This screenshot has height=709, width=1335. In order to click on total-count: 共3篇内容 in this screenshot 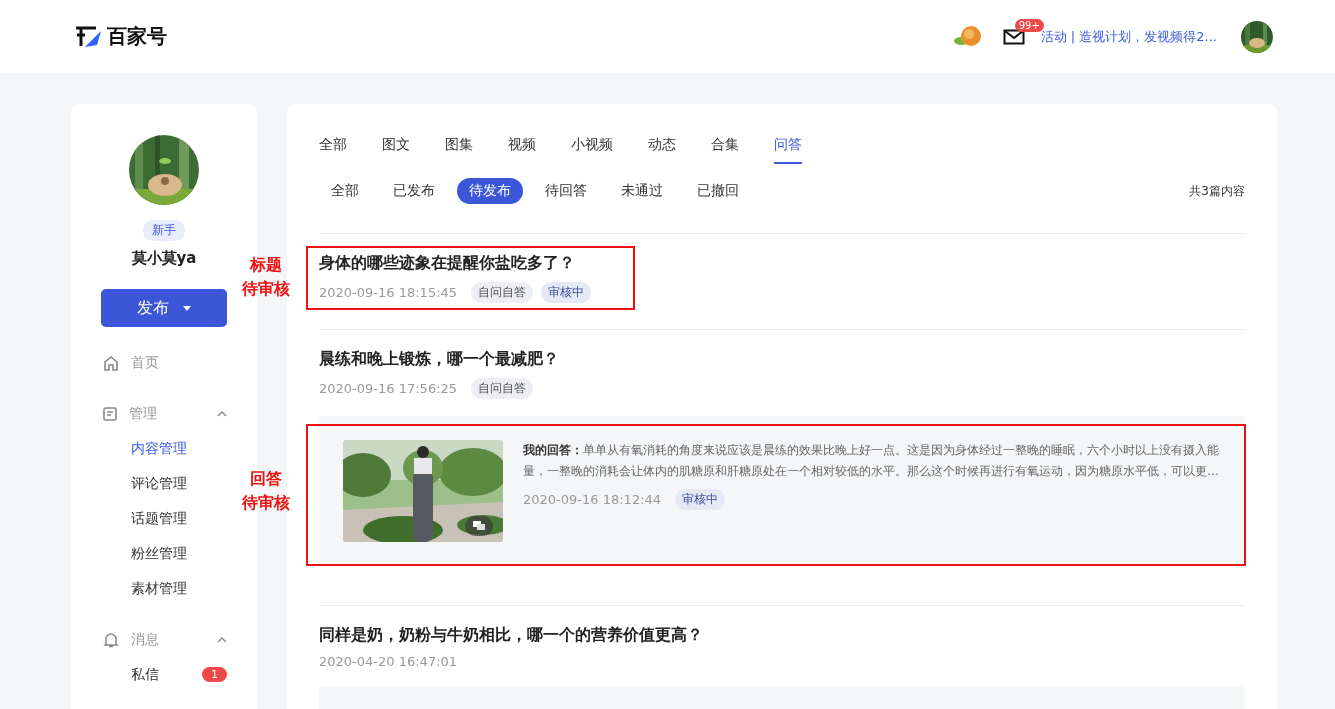, I will do `click(1217, 191)`.